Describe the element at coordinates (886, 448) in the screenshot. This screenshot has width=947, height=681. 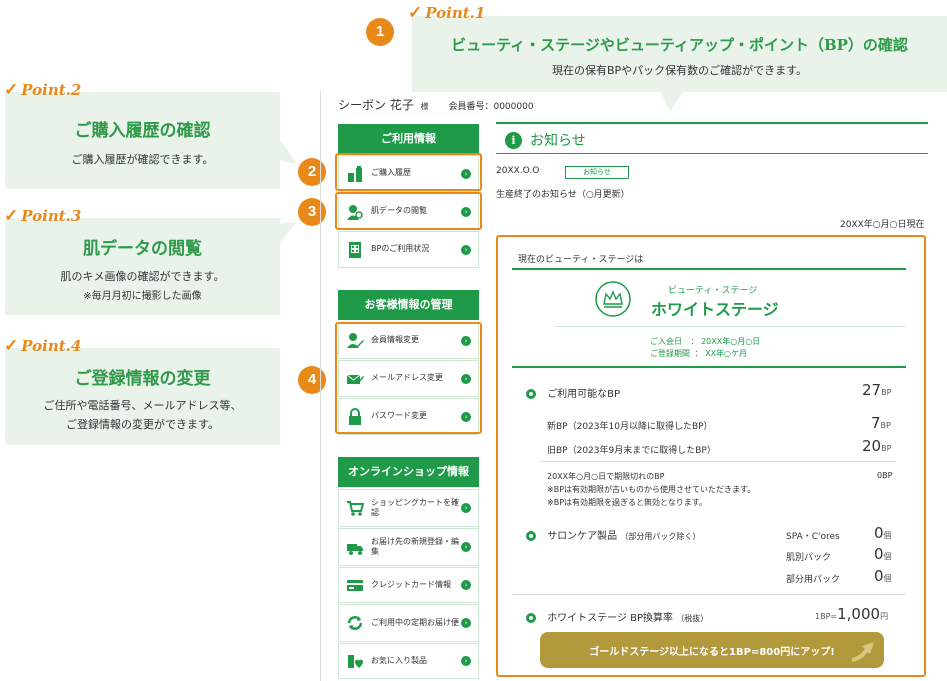
I see `bp-unit: BP` at that location.